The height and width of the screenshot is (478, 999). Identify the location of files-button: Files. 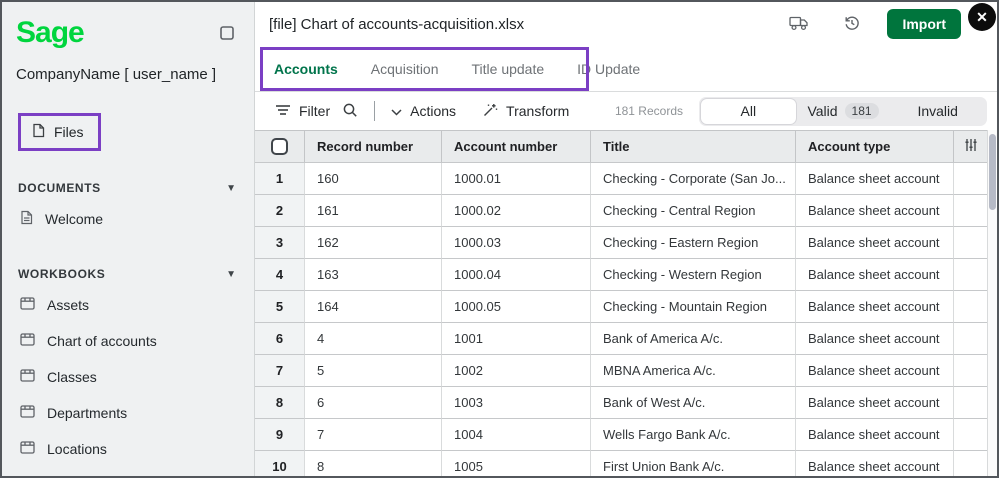
(59, 132).